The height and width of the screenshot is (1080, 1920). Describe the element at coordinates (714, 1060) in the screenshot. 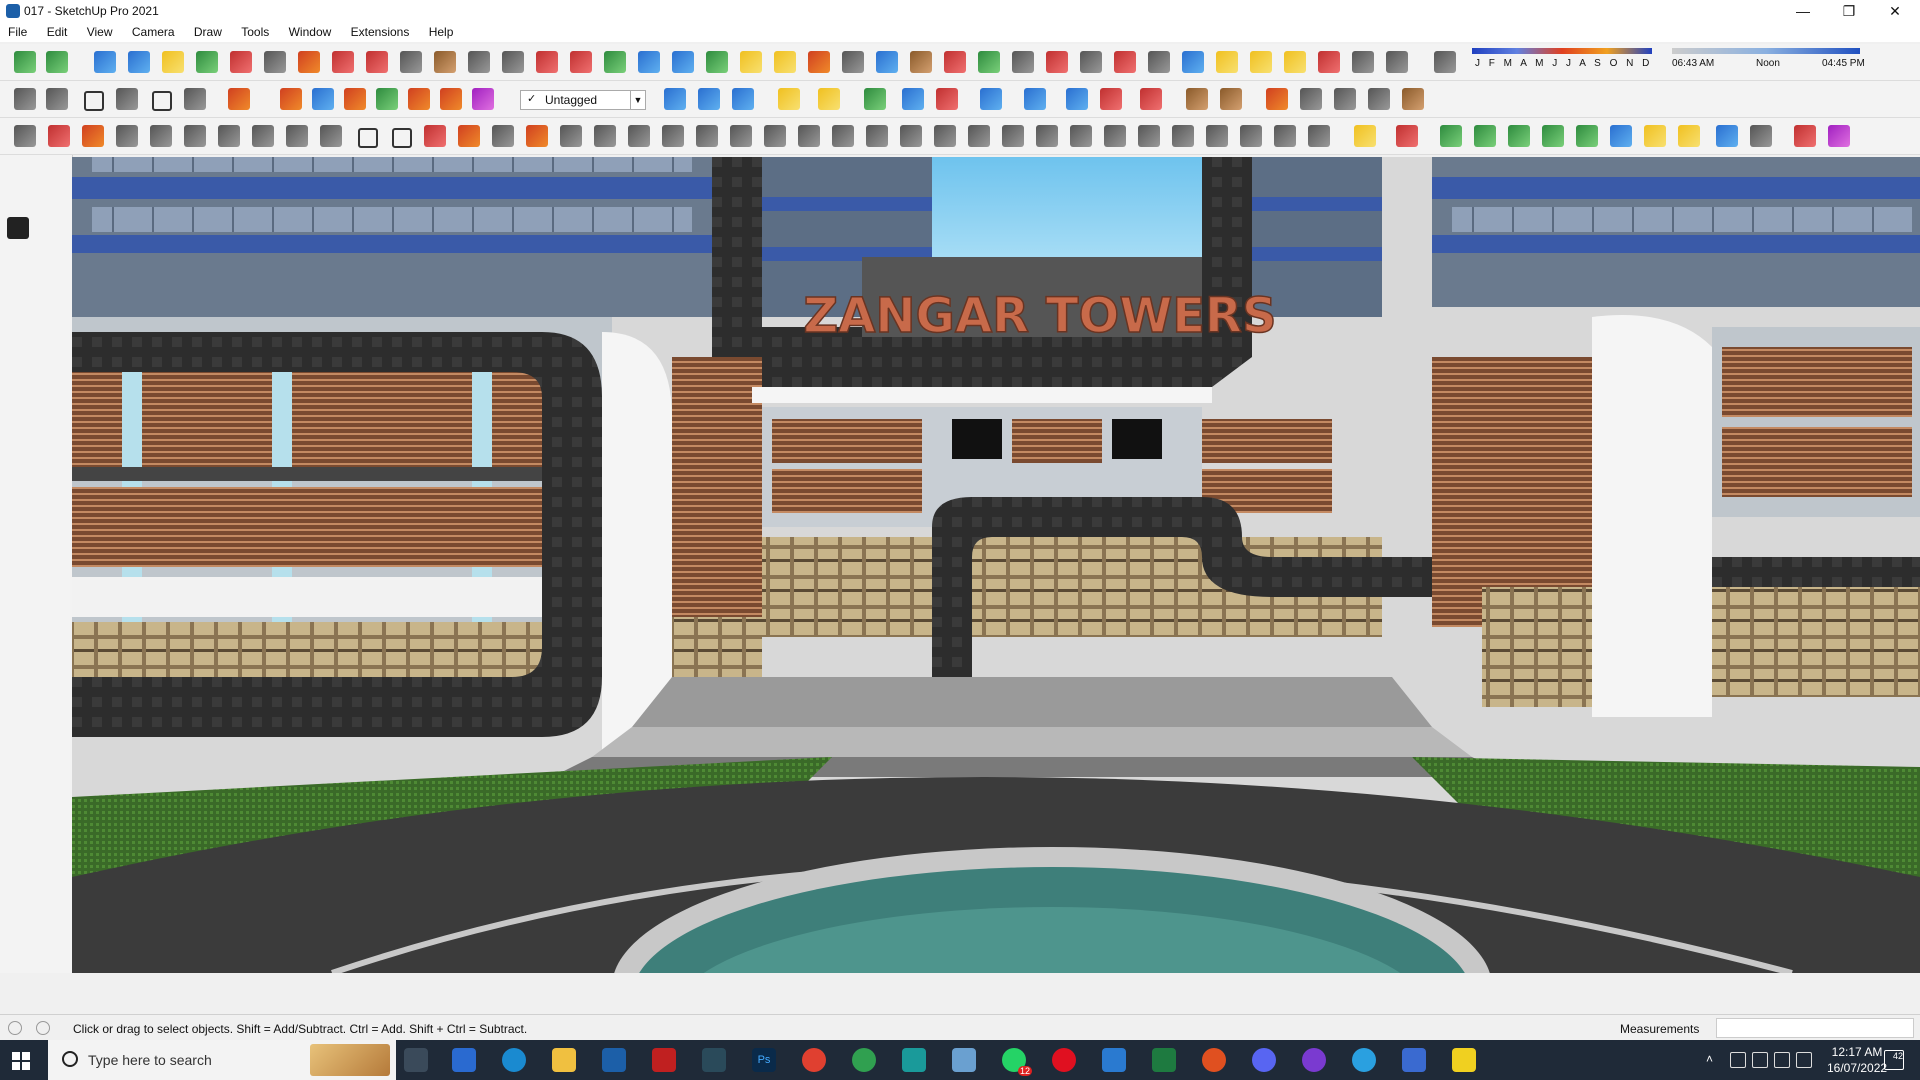

I see `snip-tool-icon` at that location.